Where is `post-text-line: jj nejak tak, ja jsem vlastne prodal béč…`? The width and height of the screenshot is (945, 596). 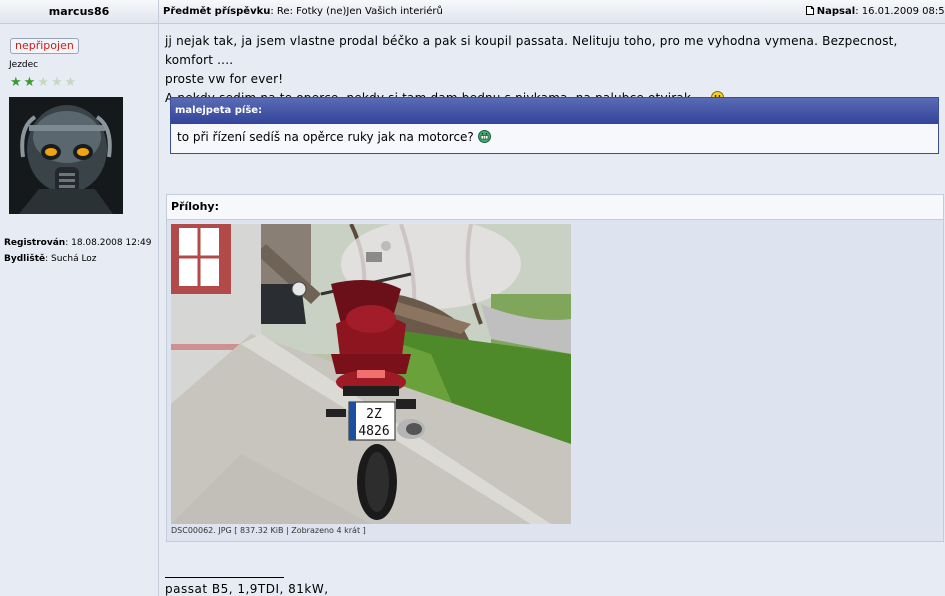 post-text-line: jj nejak tak, ja jsem vlastne prodal béč… is located at coordinates (531, 50).